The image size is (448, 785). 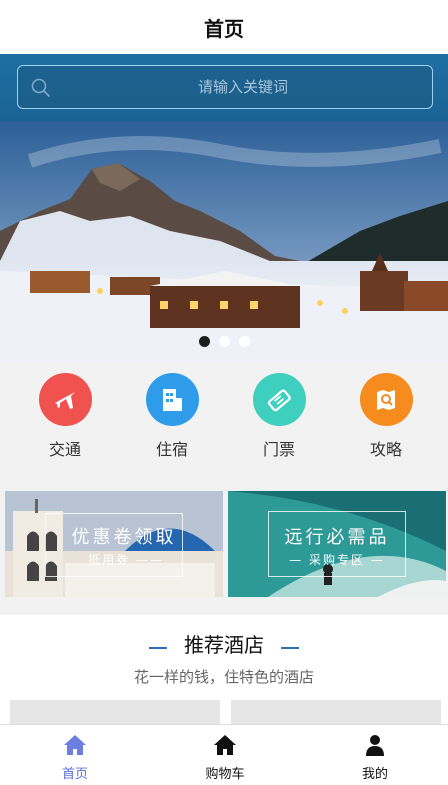 I want to click on search-bar, so click(x=224, y=87).